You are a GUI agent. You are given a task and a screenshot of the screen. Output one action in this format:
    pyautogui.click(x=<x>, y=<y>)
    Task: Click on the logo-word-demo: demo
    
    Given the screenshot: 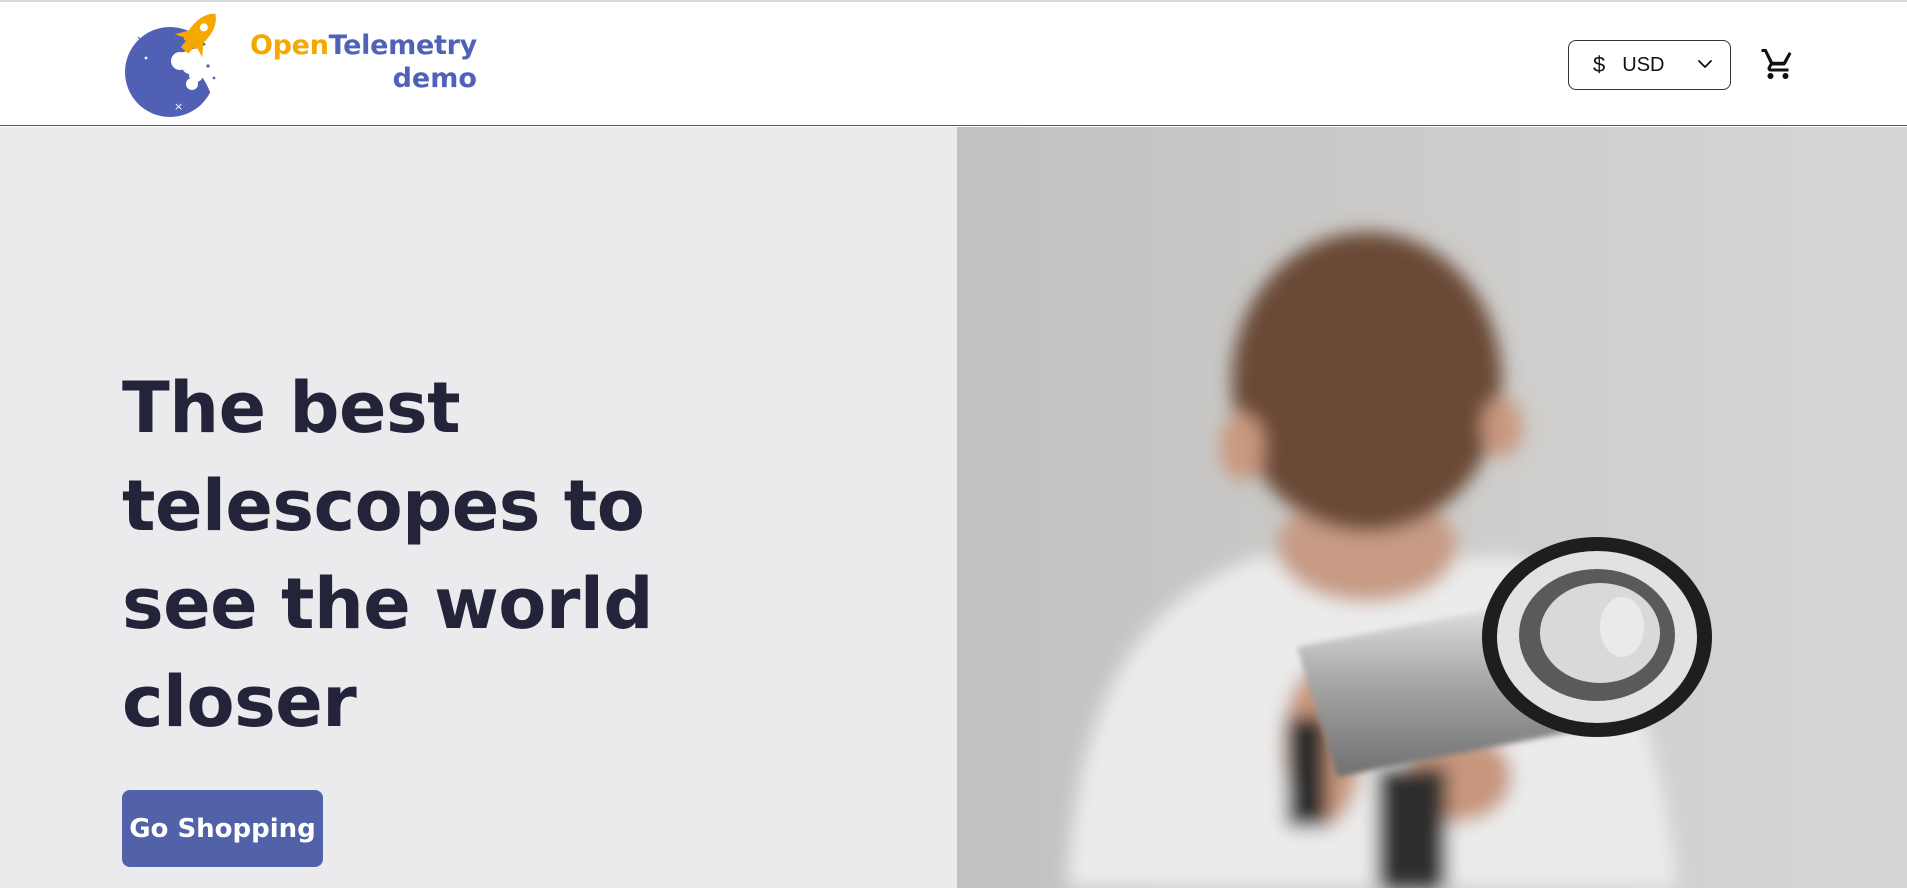 What is the action you would take?
    pyautogui.click(x=434, y=78)
    